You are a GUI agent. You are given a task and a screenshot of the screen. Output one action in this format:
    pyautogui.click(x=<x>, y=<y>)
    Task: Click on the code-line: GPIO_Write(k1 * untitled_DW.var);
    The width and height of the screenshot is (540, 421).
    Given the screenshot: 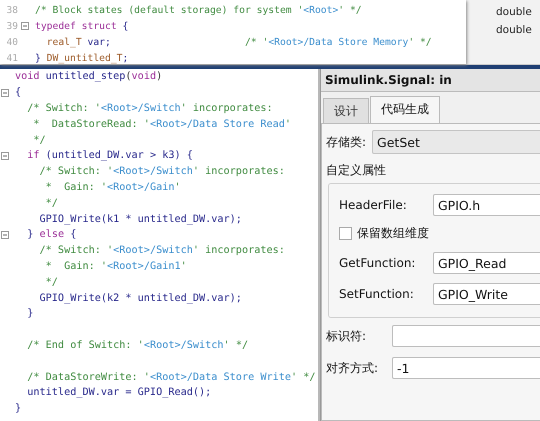 What is the action you would take?
    pyautogui.click(x=140, y=219)
    